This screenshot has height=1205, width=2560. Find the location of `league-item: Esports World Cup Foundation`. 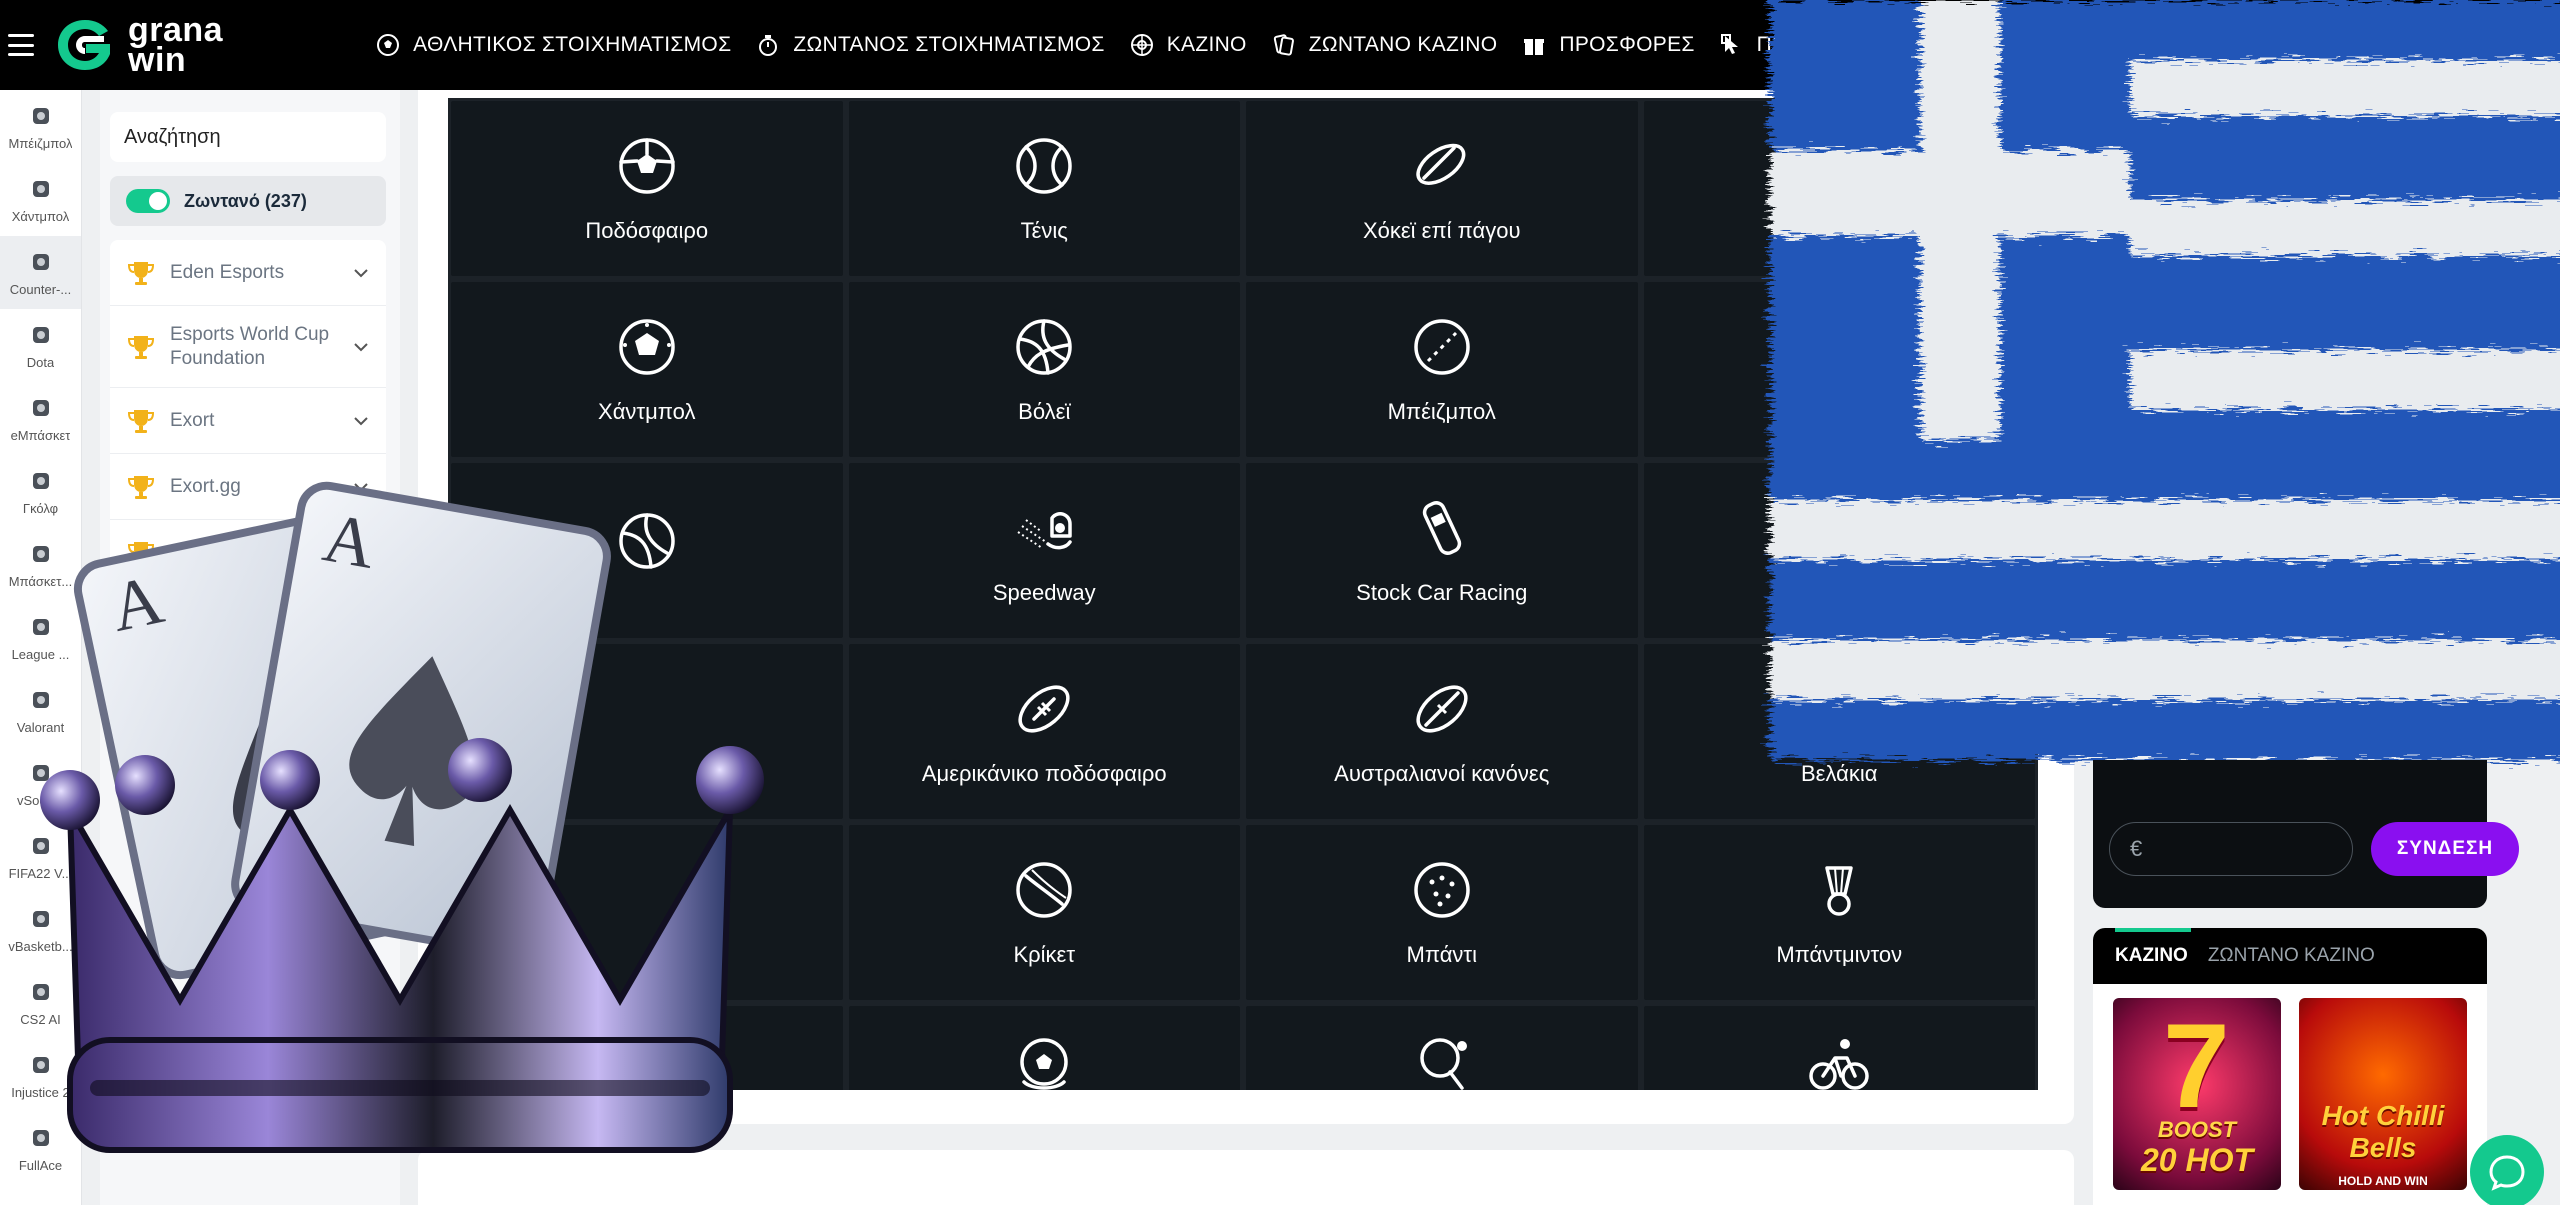

league-item: Esports World Cup Foundation is located at coordinates (248, 347).